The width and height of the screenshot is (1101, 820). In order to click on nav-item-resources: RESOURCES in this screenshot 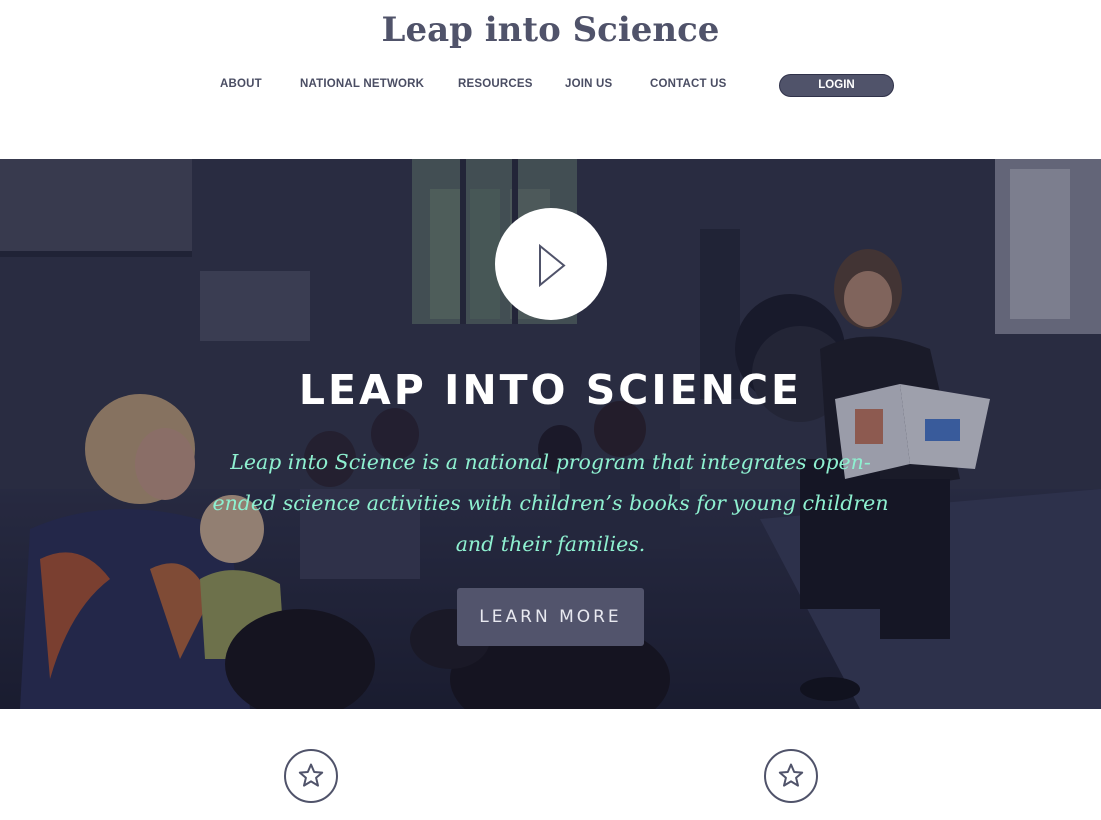, I will do `click(495, 84)`.